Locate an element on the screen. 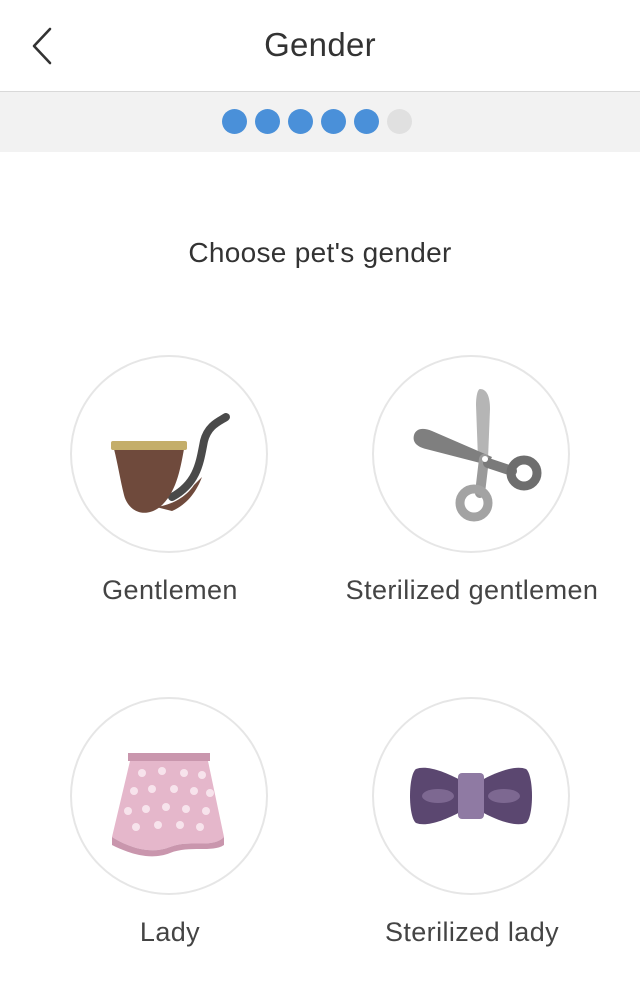 The height and width of the screenshot is (997, 640). option-lady: Lady is located at coordinates (170, 847).